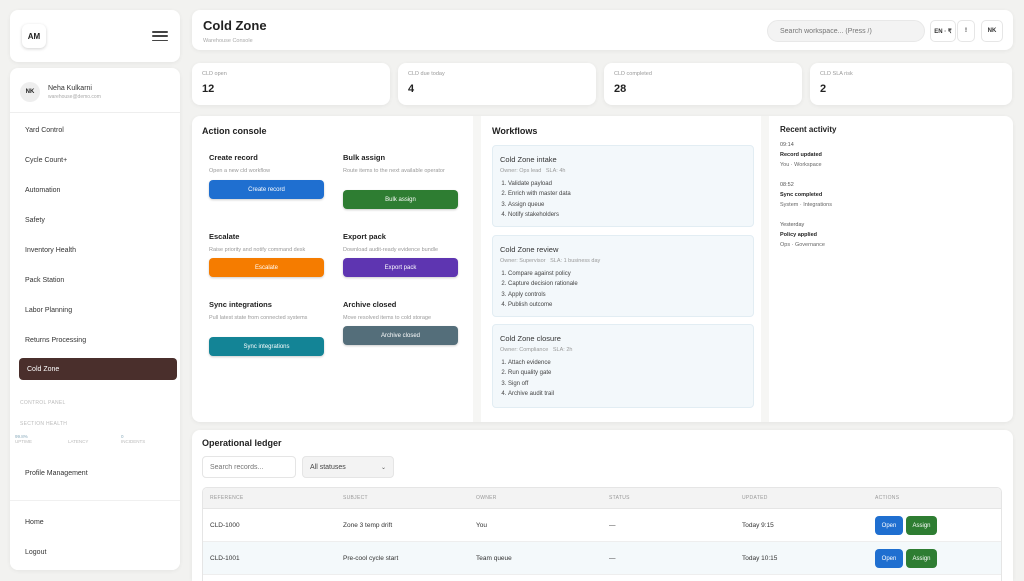  I want to click on workflow-title: Cold Zone closure, so click(530, 338).